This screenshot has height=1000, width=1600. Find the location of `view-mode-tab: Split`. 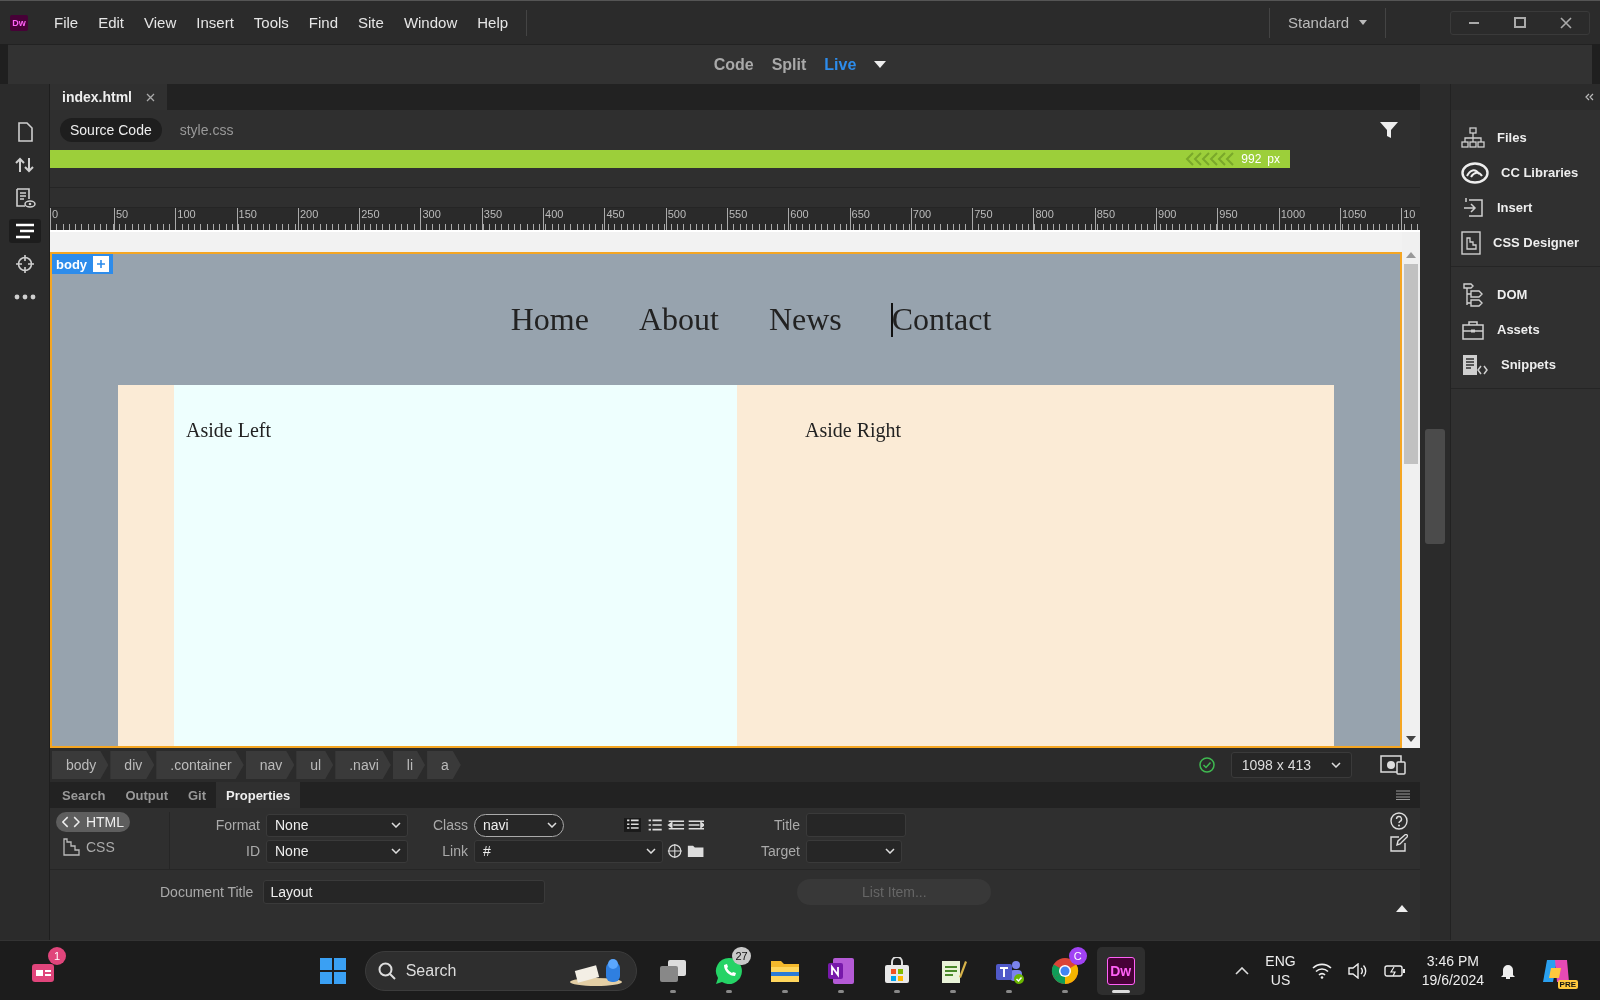

view-mode-tab: Split is located at coordinates (789, 64).